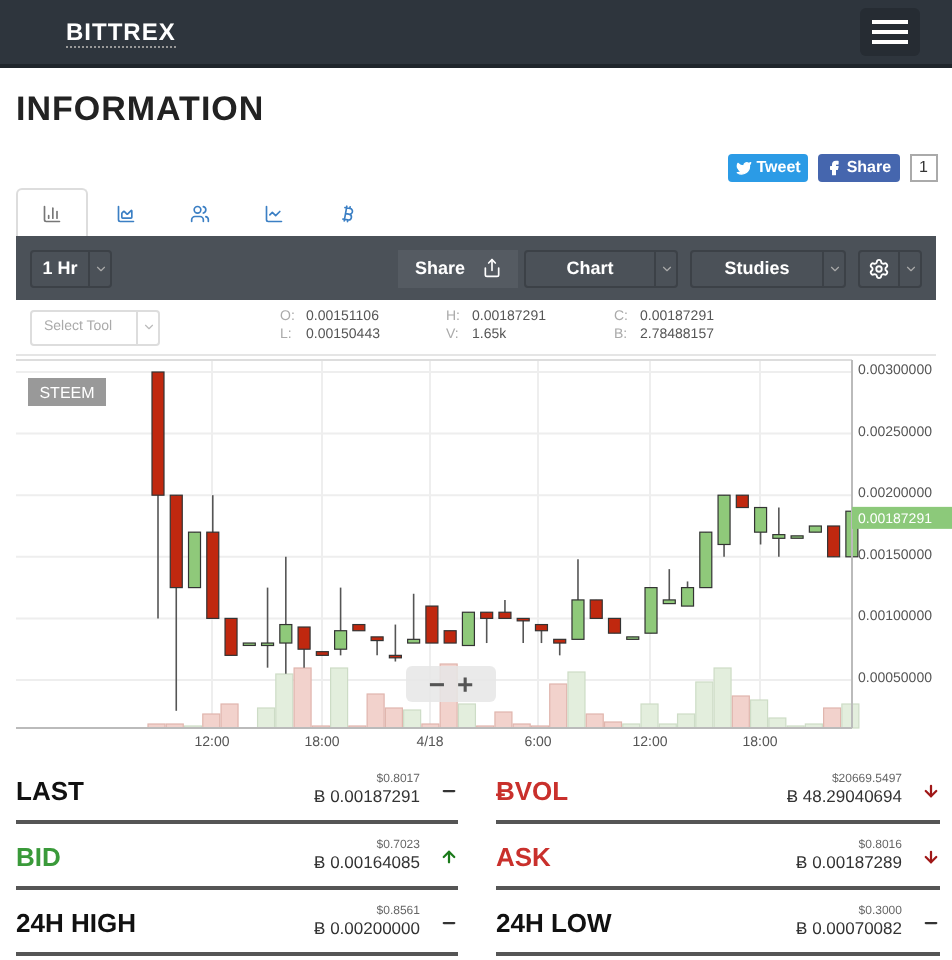 This screenshot has height=960, width=952. Describe the element at coordinates (834, 167) in the screenshot. I see `facebook-icon` at that location.